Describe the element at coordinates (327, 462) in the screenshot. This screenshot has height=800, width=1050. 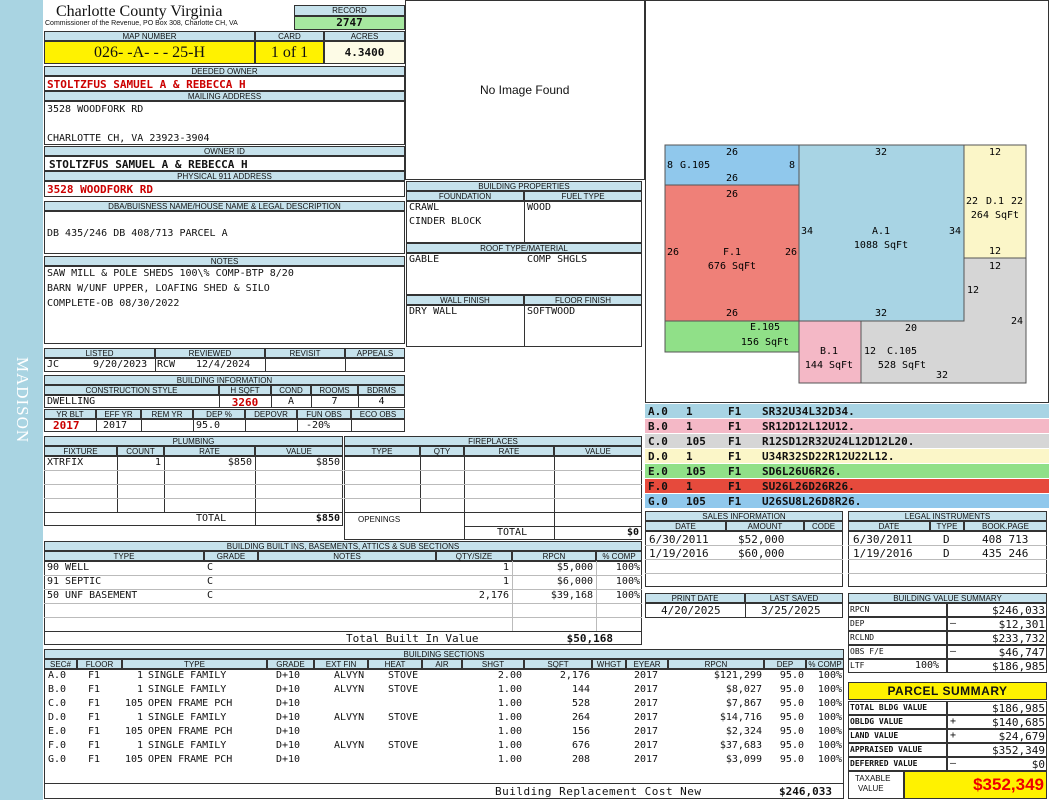
I see `plumb-value: $850` at that location.